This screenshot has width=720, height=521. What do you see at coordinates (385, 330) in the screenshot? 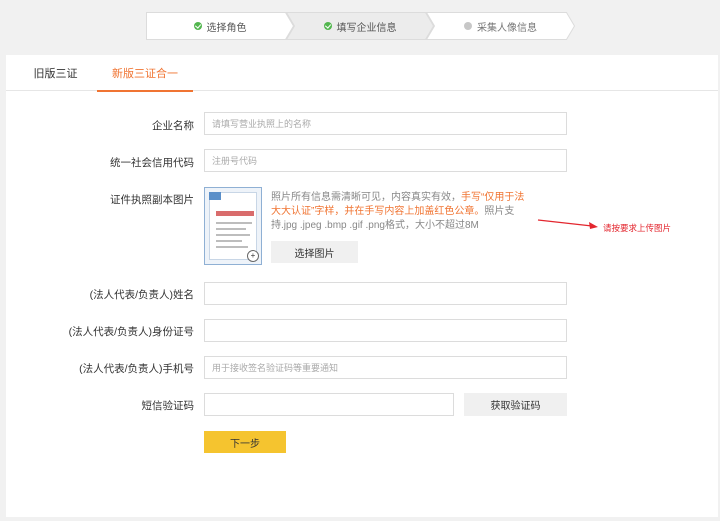
I see `legal-id-input` at bounding box center [385, 330].